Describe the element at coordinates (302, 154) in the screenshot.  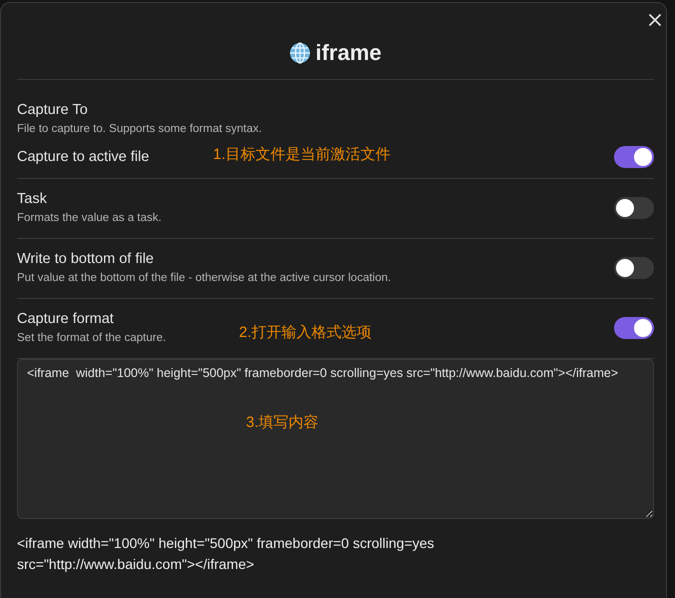
I see `annotation-text: 1.目标文件是当前激活文件` at that location.